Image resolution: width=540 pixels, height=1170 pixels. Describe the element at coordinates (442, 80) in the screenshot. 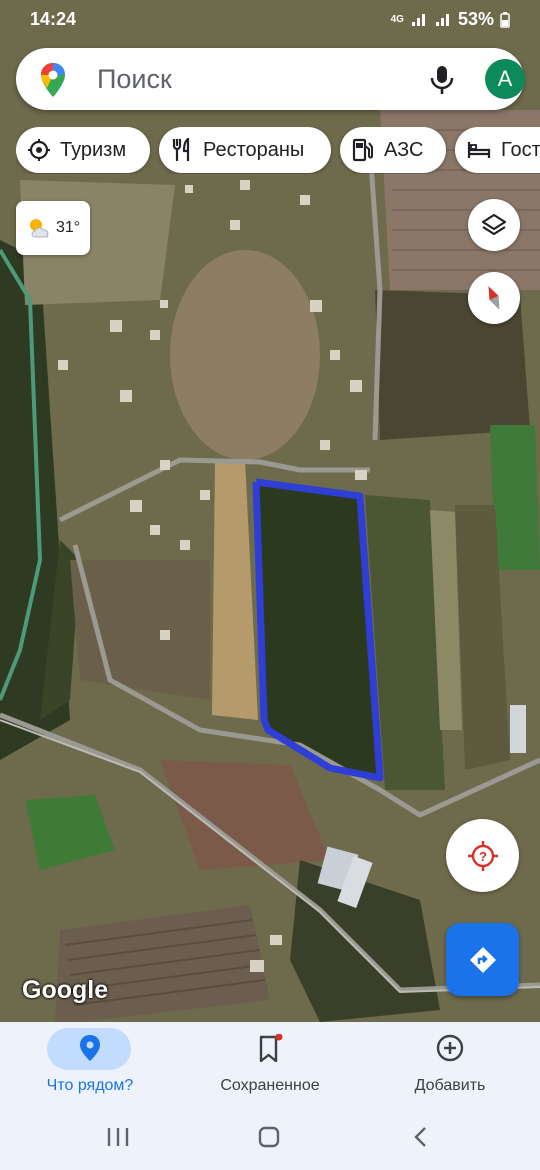

I see `microphone-icon` at that location.